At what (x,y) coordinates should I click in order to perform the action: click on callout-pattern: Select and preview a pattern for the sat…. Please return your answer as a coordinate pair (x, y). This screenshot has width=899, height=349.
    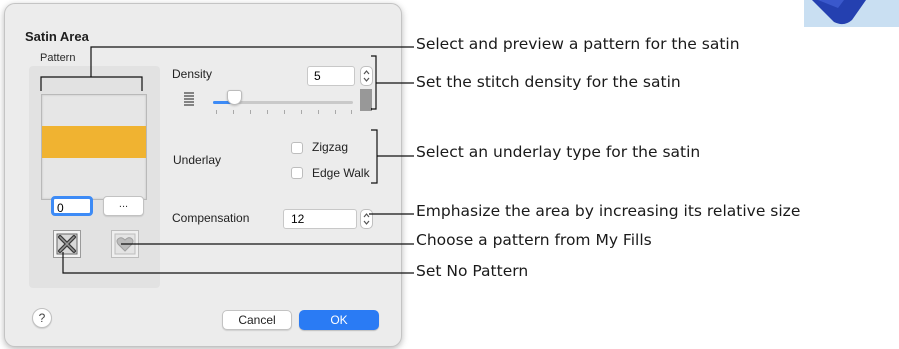
    Looking at the image, I should click on (578, 44).